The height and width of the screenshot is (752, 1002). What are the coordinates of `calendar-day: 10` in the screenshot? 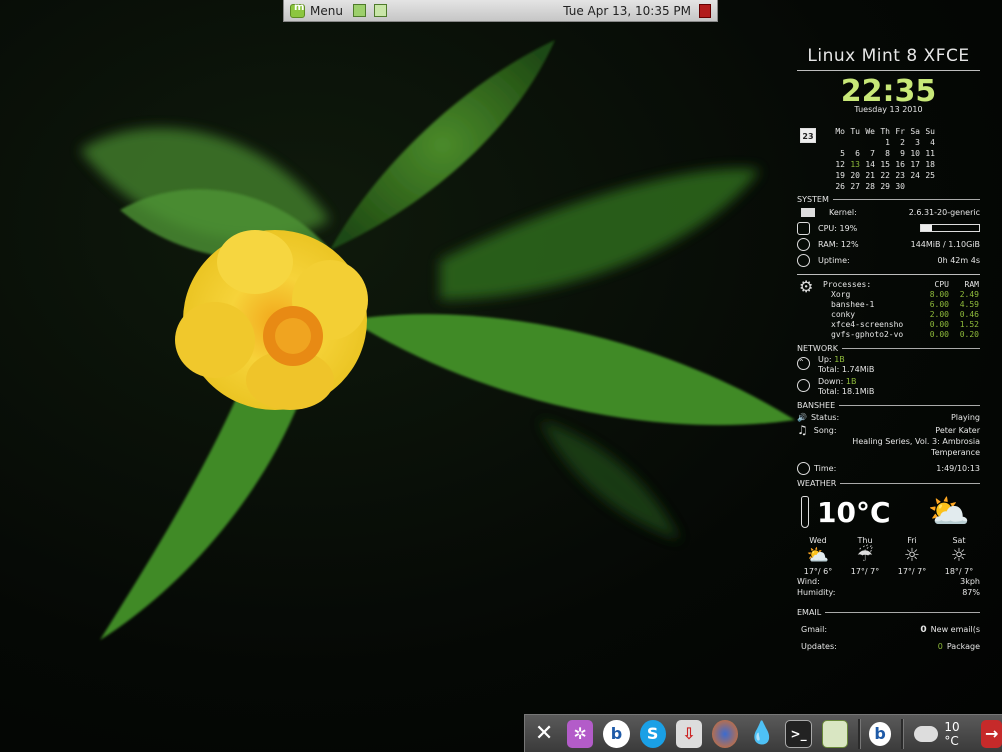 It's located at (915, 153).